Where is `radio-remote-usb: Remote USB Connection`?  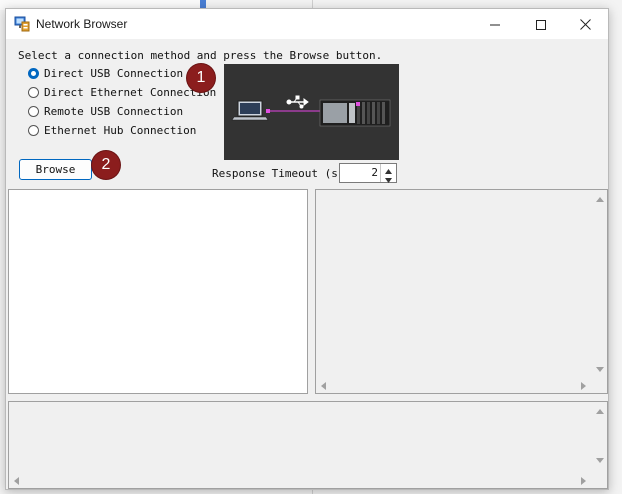 radio-remote-usb: Remote USB Connection is located at coordinates (105, 111).